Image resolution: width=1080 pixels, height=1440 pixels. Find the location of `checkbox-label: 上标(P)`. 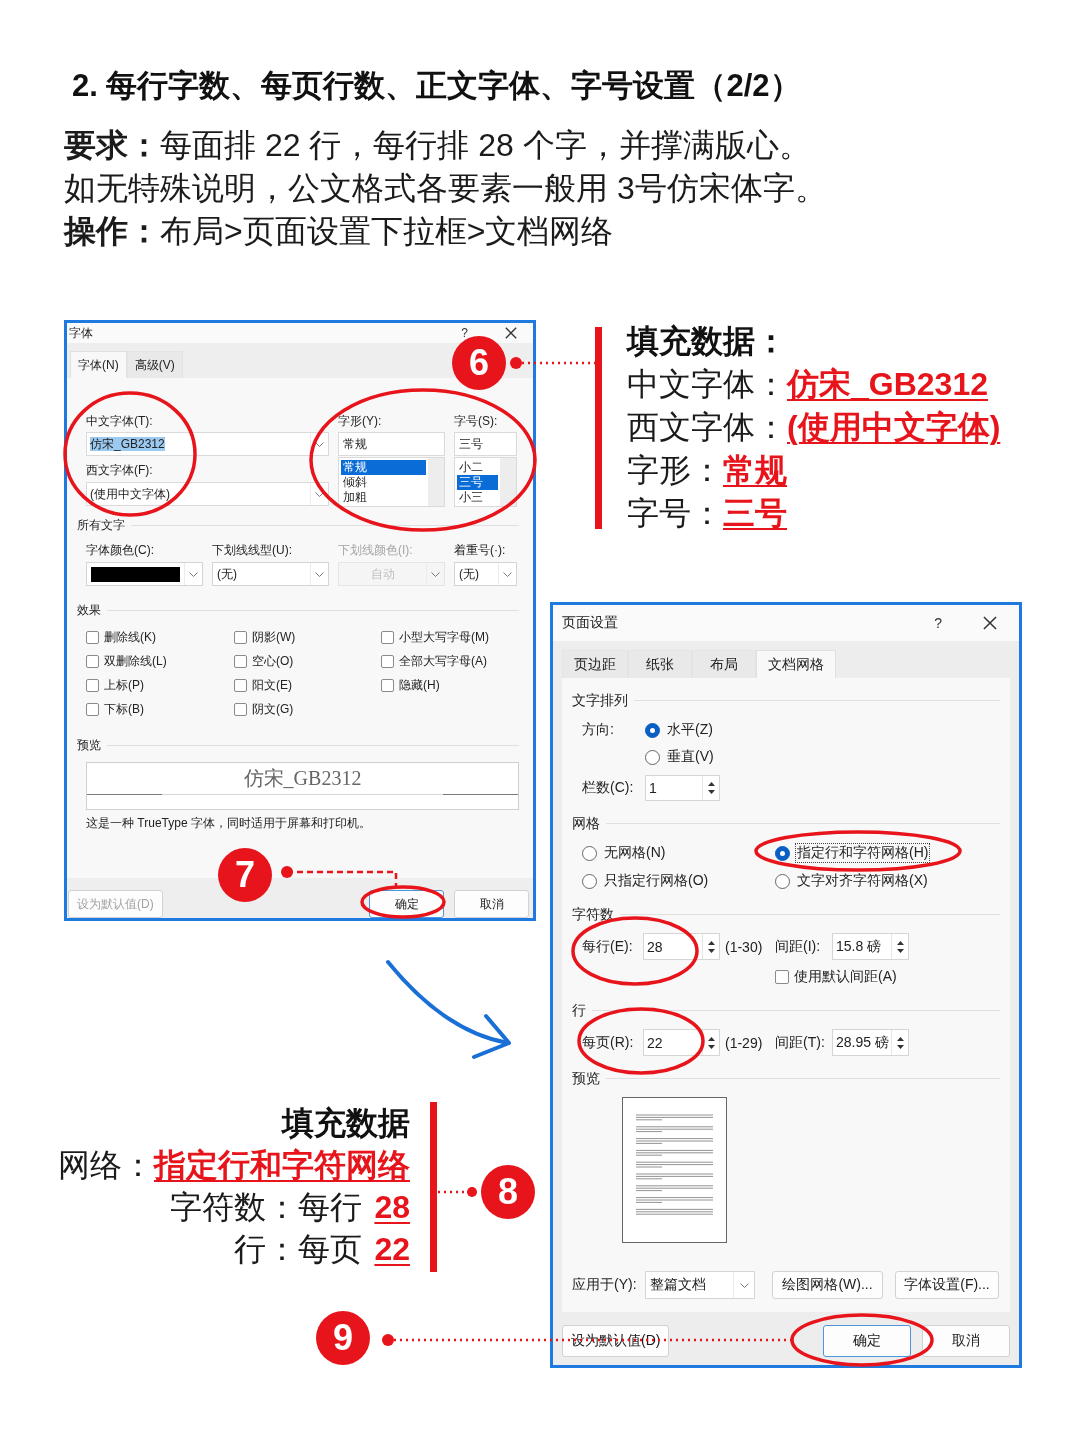

checkbox-label: 上标(P) is located at coordinates (124, 685).